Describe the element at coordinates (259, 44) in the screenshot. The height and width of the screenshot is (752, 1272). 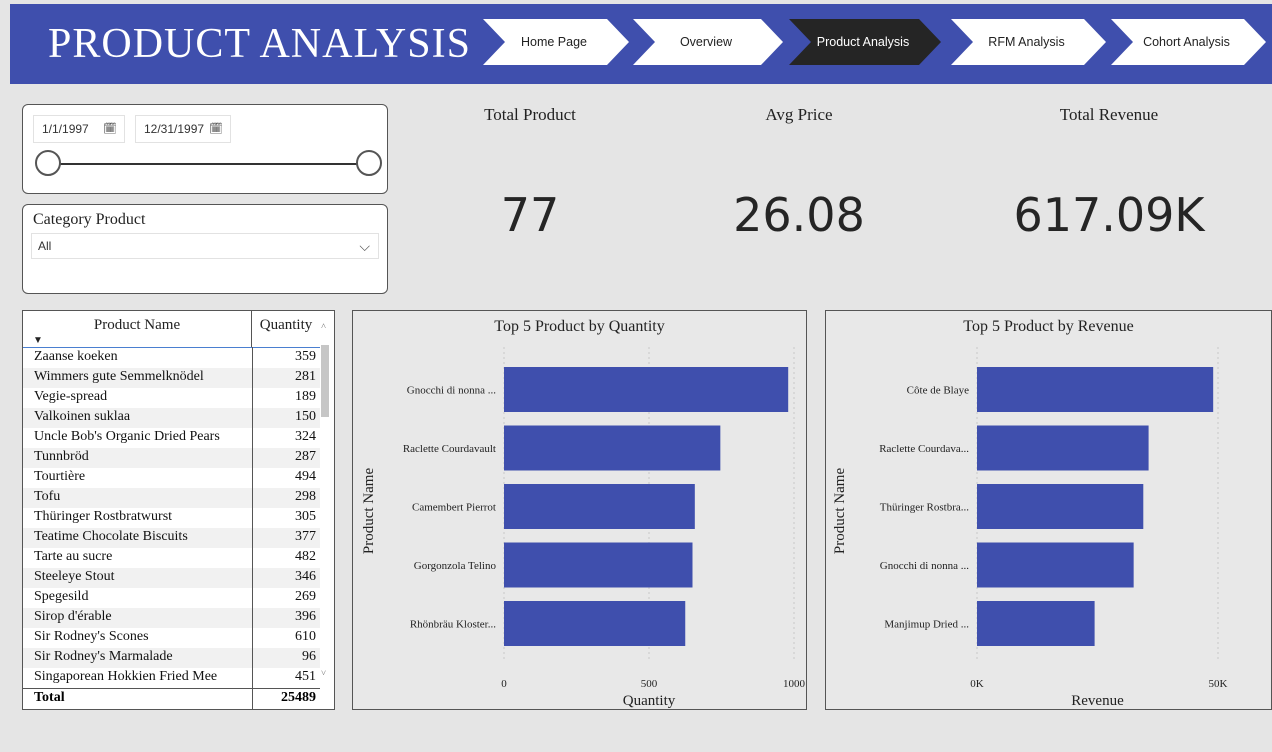
I see `page-title: PRODUCT ANALYSIS` at that location.